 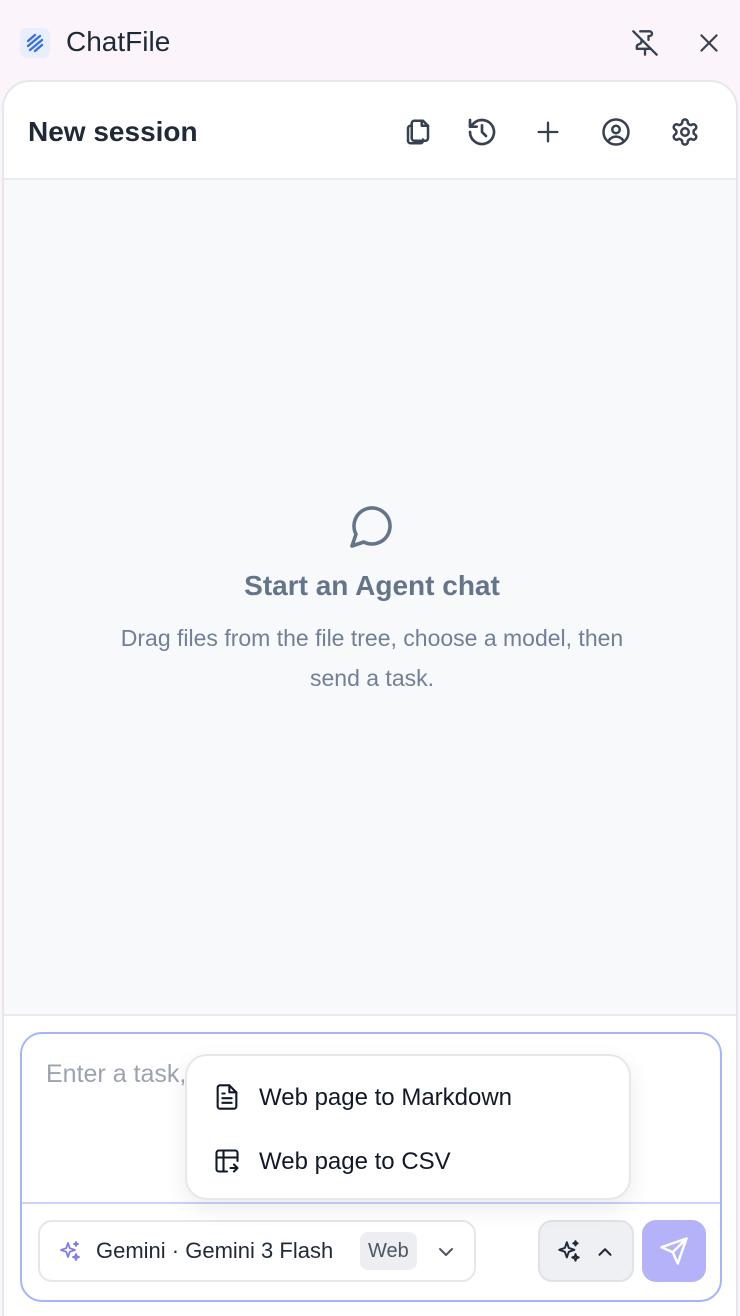 What do you see at coordinates (118, 41) in the screenshot?
I see `app-title: ChatFile` at bounding box center [118, 41].